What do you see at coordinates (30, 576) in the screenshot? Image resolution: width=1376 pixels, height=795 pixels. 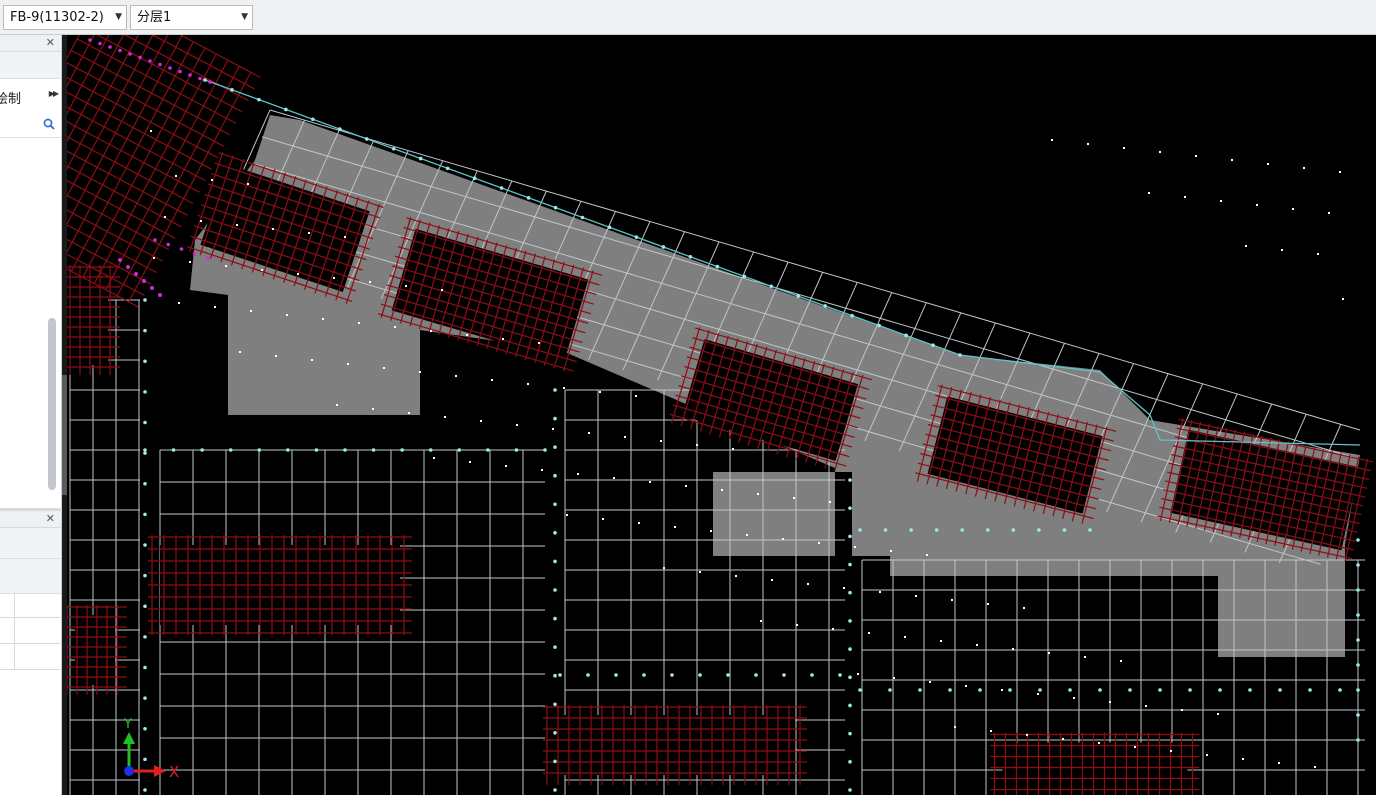 I see `panel-header` at bounding box center [30, 576].